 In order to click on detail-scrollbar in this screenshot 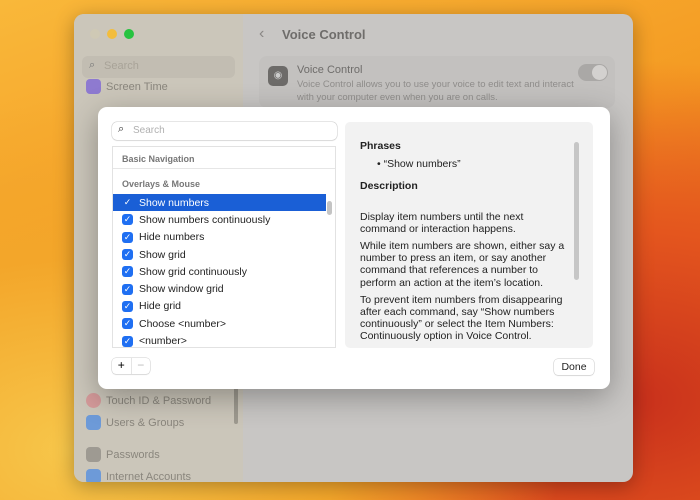, I will do `click(576, 211)`.